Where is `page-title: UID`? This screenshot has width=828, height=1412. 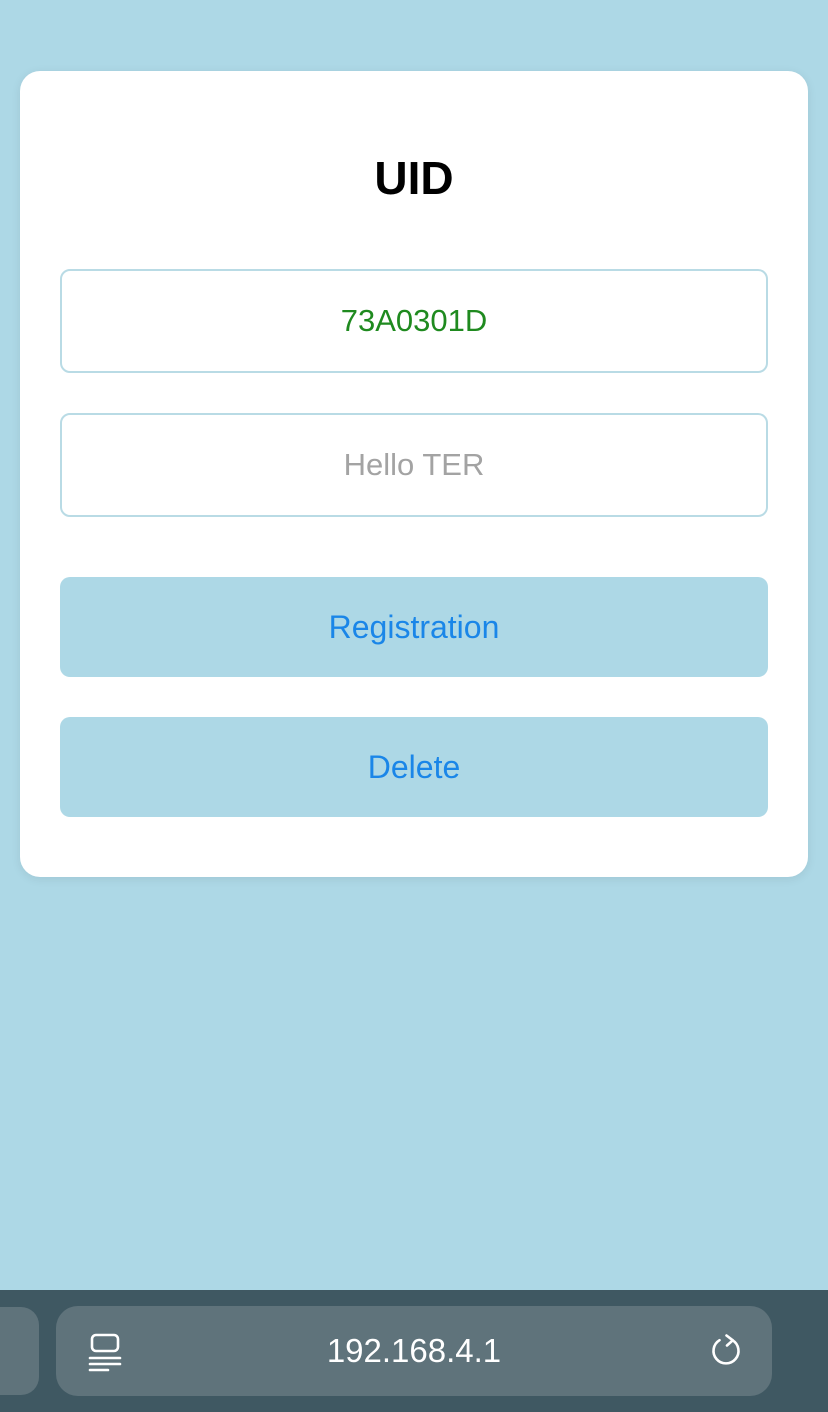
page-title: UID is located at coordinates (414, 178).